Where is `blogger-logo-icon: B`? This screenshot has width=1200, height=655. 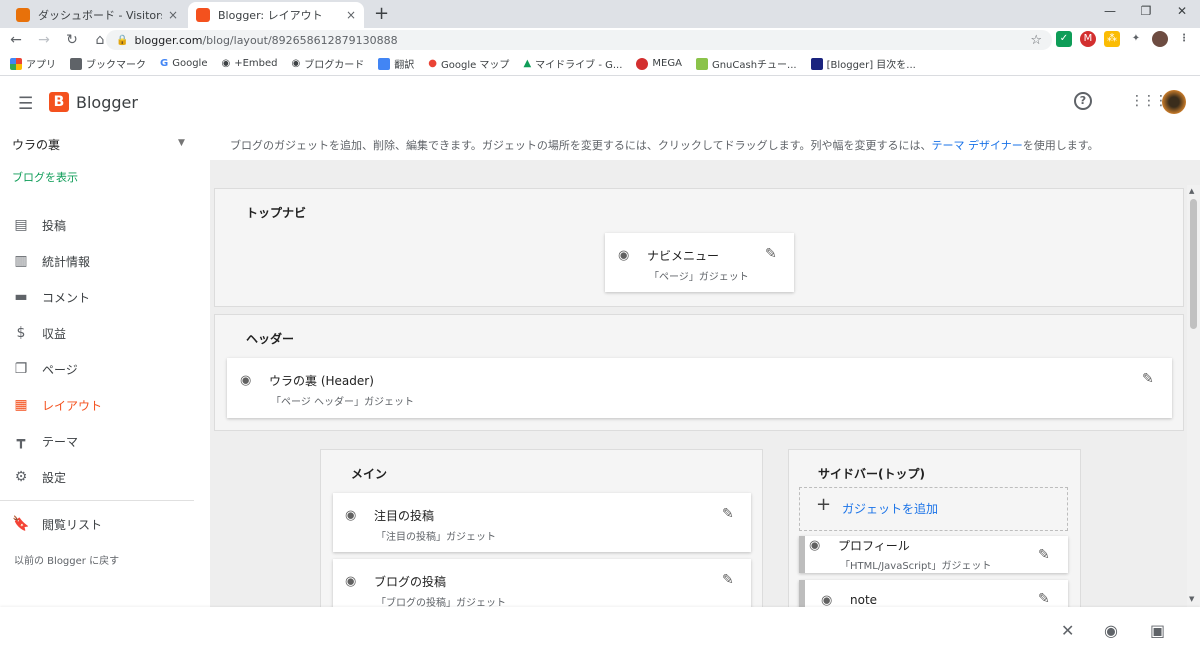
blogger-logo-icon: B is located at coordinates (59, 102).